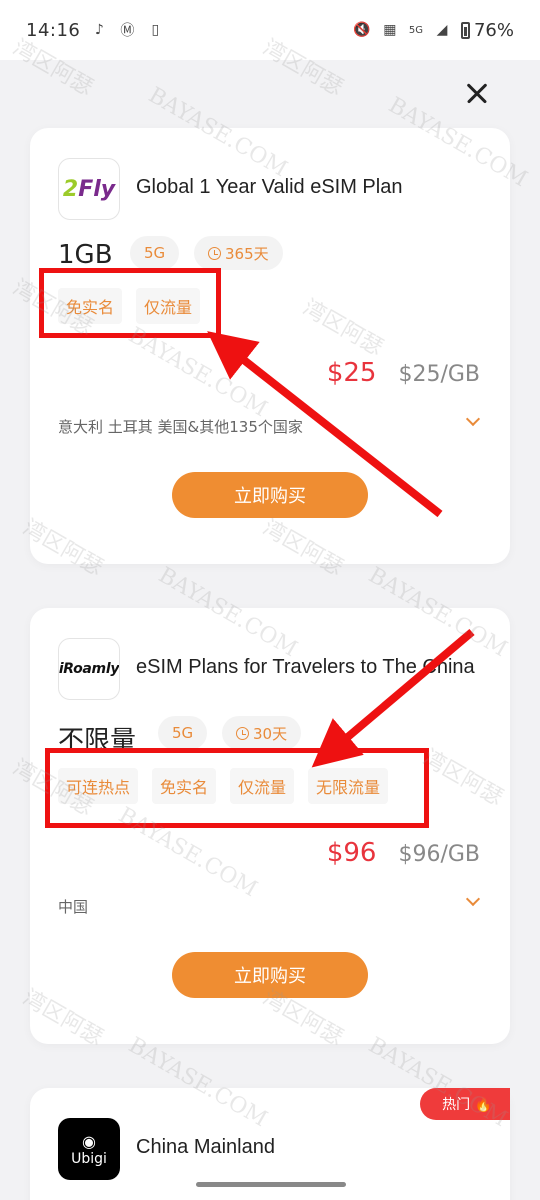 This screenshot has height=1200, width=540. Describe the element at coordinates (465, 1104) in the screenshot. I see `hot-badge: 热门 🔥` at that location.